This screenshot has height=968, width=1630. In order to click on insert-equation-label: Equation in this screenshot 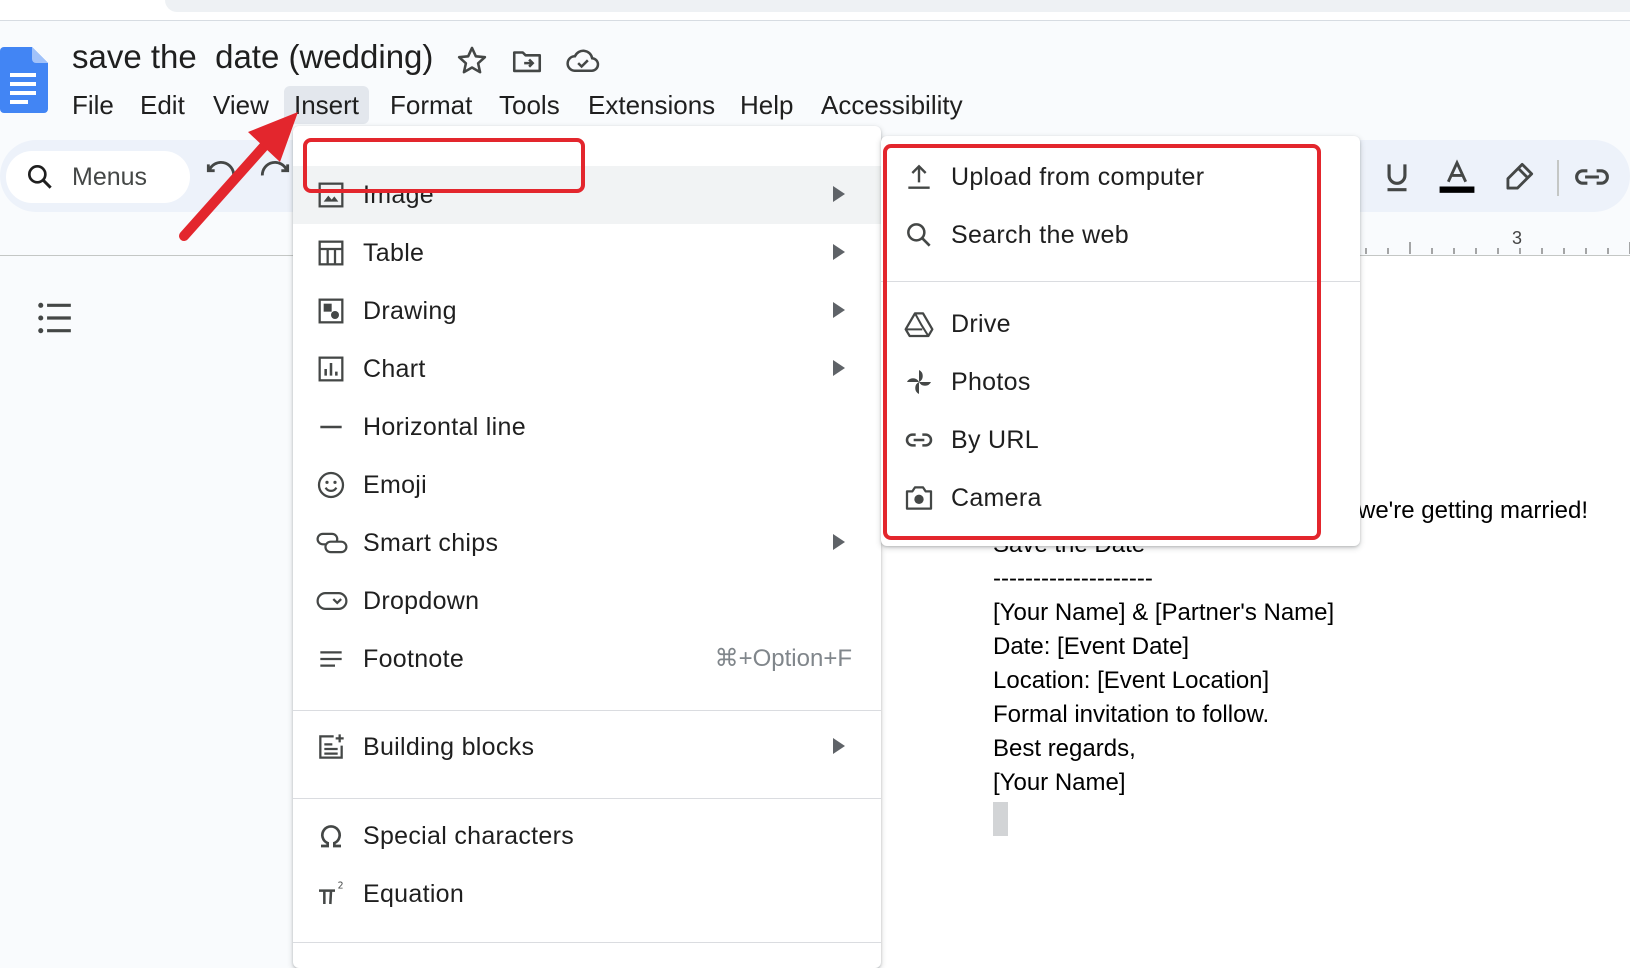, I will do `click(414, 894)`.